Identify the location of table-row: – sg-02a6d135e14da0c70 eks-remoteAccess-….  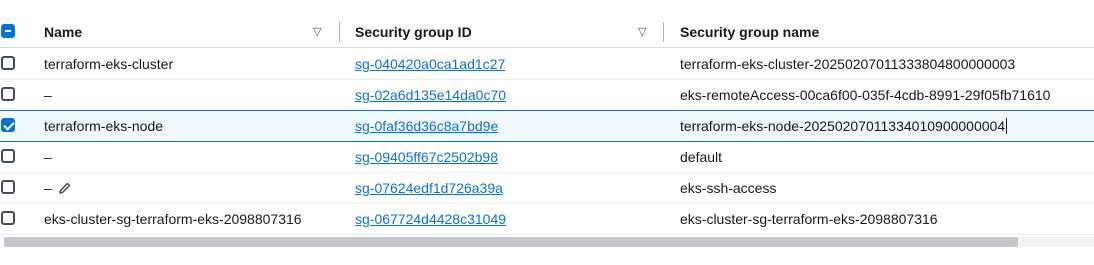
(547, 95).